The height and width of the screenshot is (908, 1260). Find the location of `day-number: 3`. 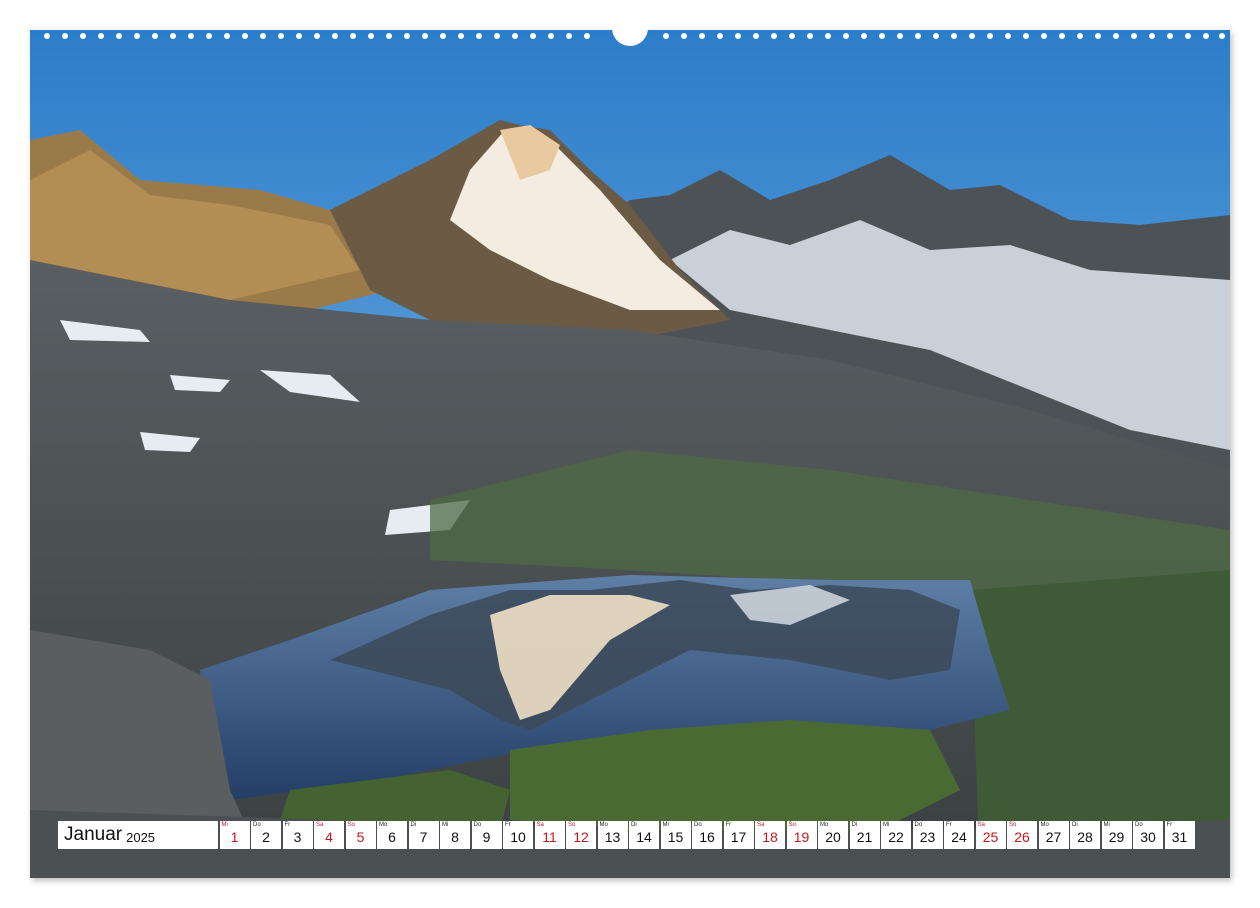

day-number: 3 is located at coordinates (297, 837).